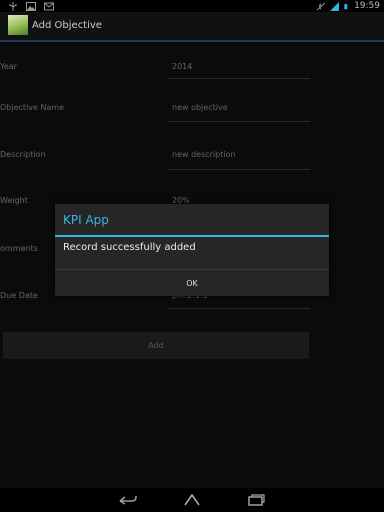  What do you see at coordinates (67, 25) in the screenshot?
I see `page-title: Add Objective` at bounding box center [67, 25].